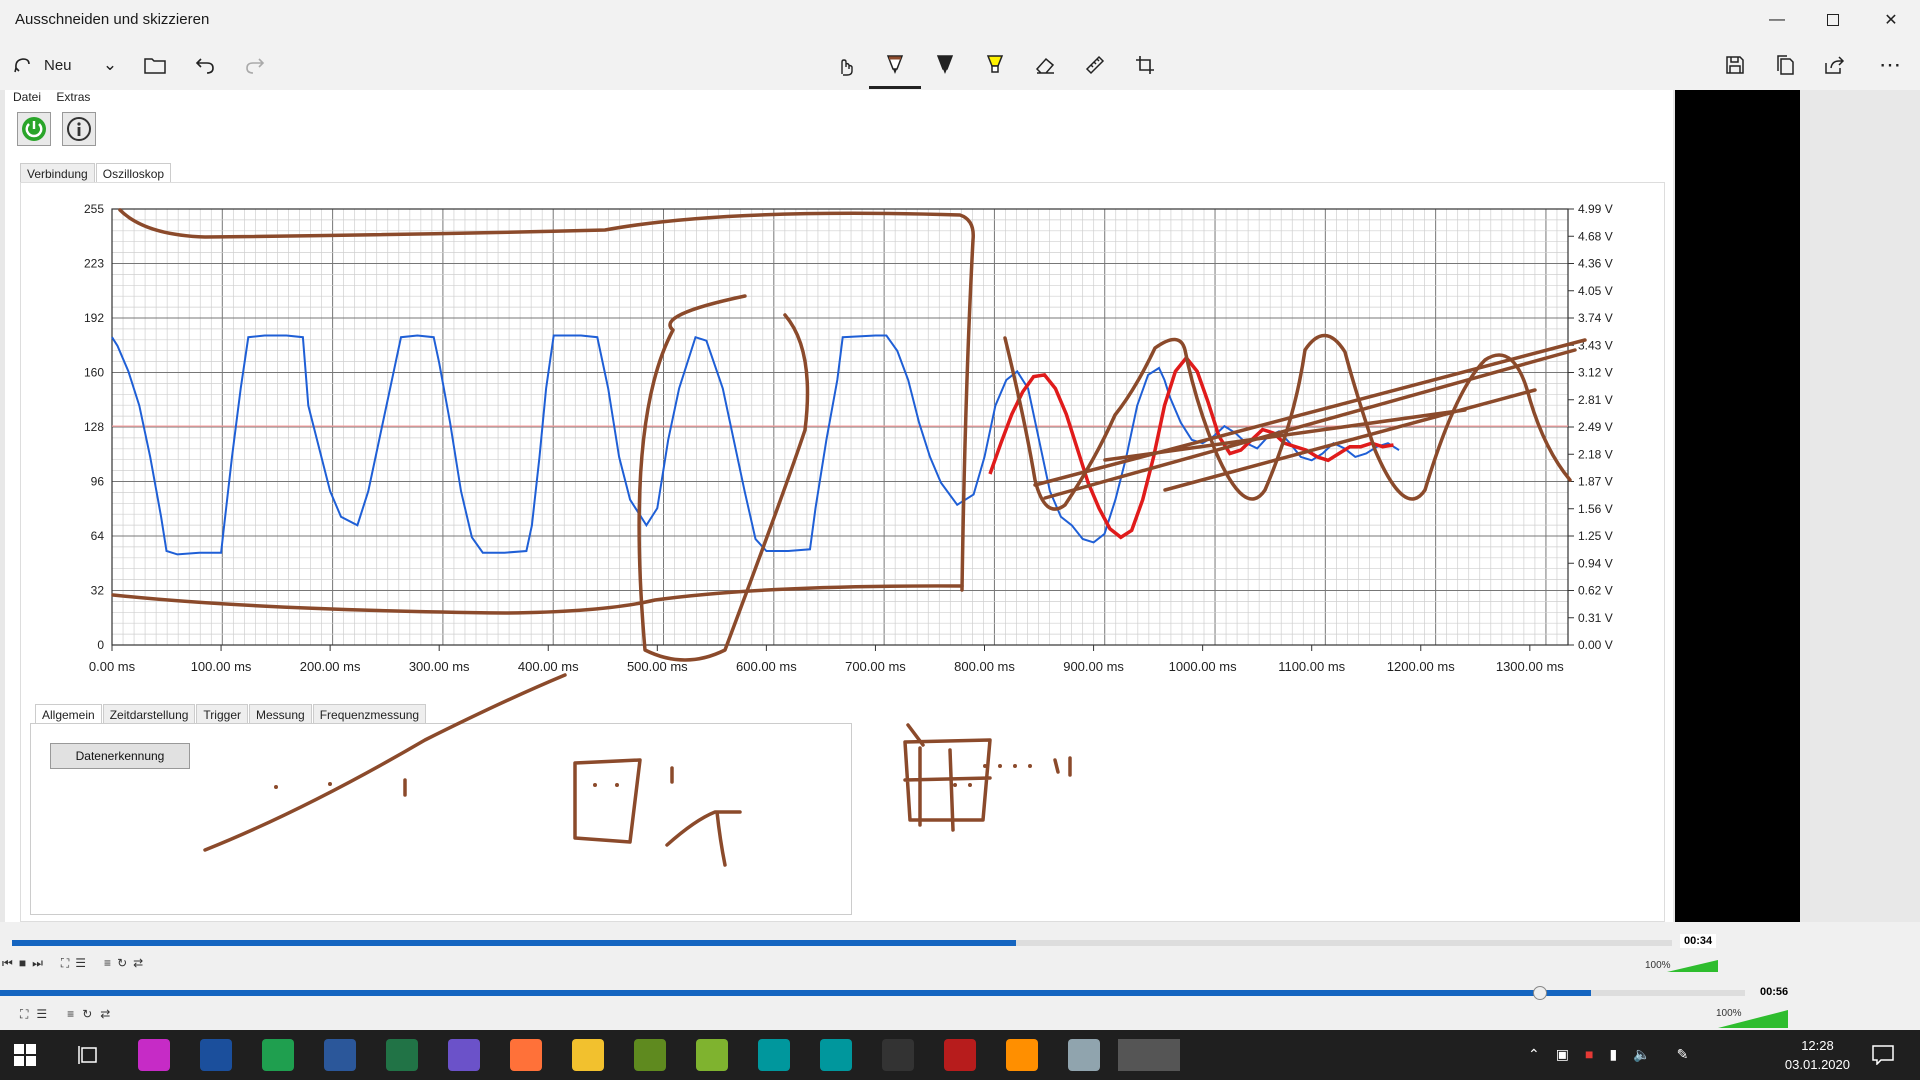 The height and width of the screenshot is (1080, 1920). I want to click on highlighter-icon, so click(995, 64).